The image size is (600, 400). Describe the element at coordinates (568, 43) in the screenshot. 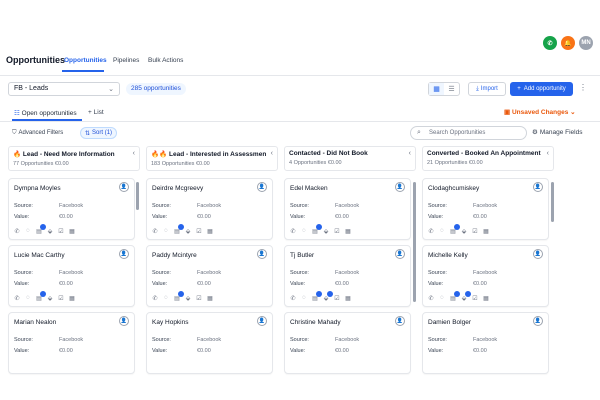

I see `notification-bell-icon: 🔔` at that location.